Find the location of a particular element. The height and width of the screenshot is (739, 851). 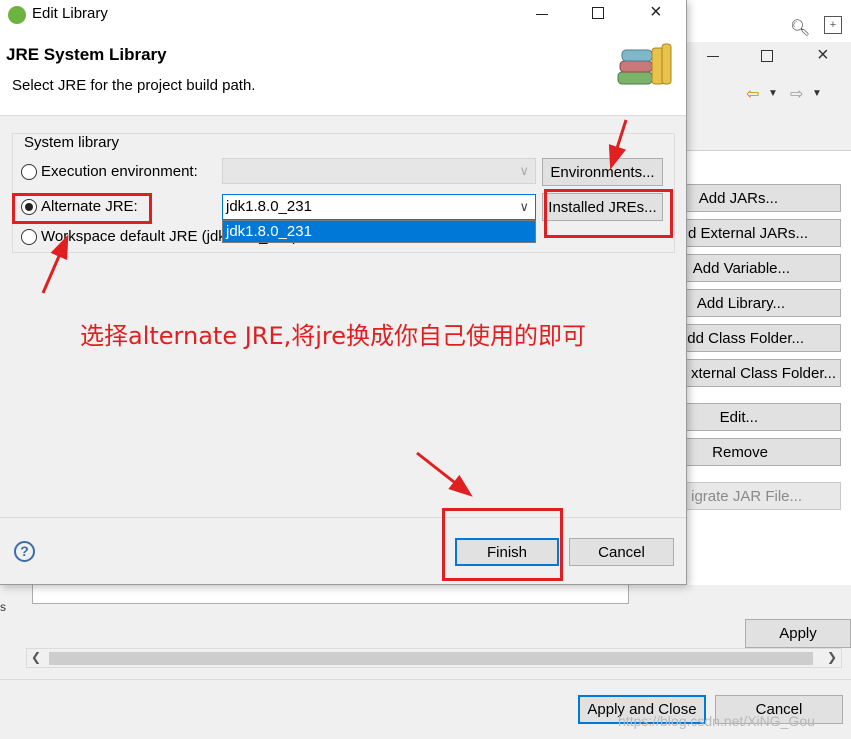

watermark: https://blog.csdn.net/XiNG_Gou is located at coordinates (716, 721).